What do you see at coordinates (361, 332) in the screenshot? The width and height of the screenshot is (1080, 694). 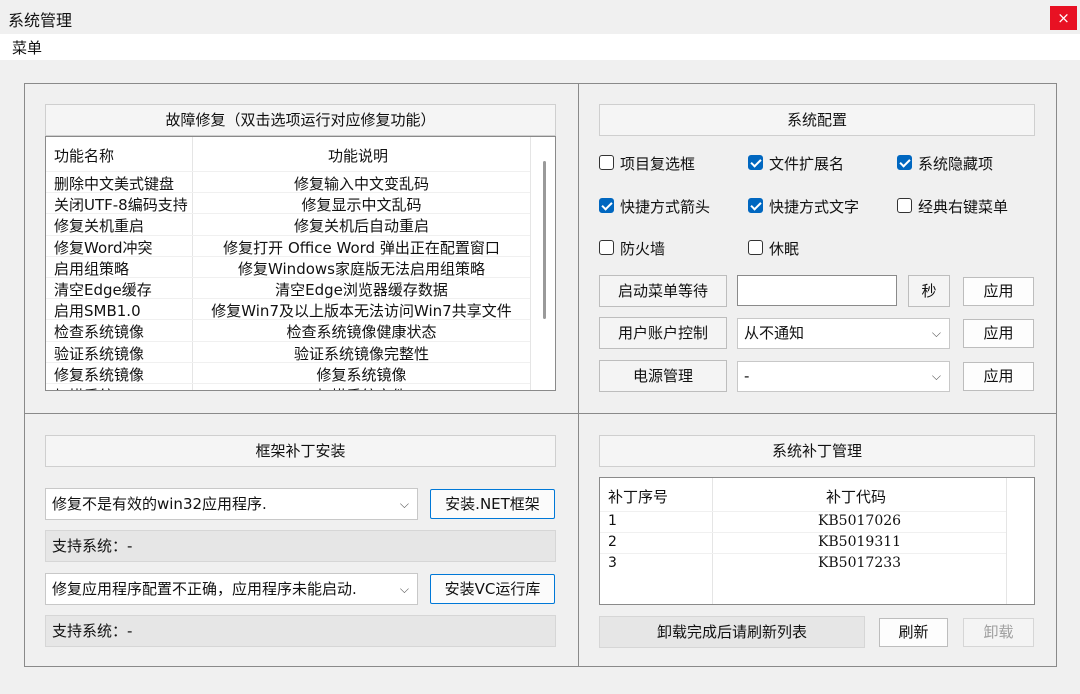 I see `repair-row-desc: 检查系统镜像健康状态` at bounding box center [361, 332].